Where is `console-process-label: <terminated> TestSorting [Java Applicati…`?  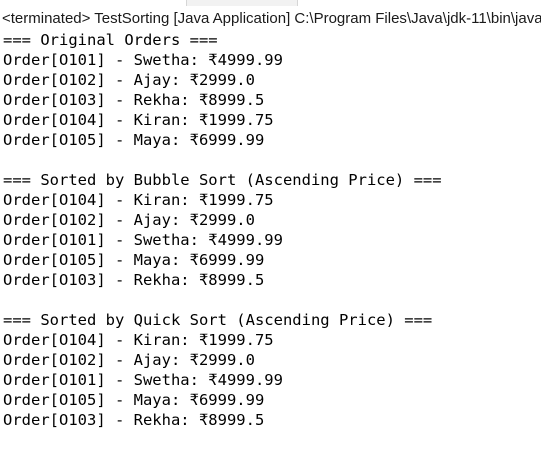 console-process-label: <terminated> TestSorting [Java Applicati… is located at coordinates (271, 18).